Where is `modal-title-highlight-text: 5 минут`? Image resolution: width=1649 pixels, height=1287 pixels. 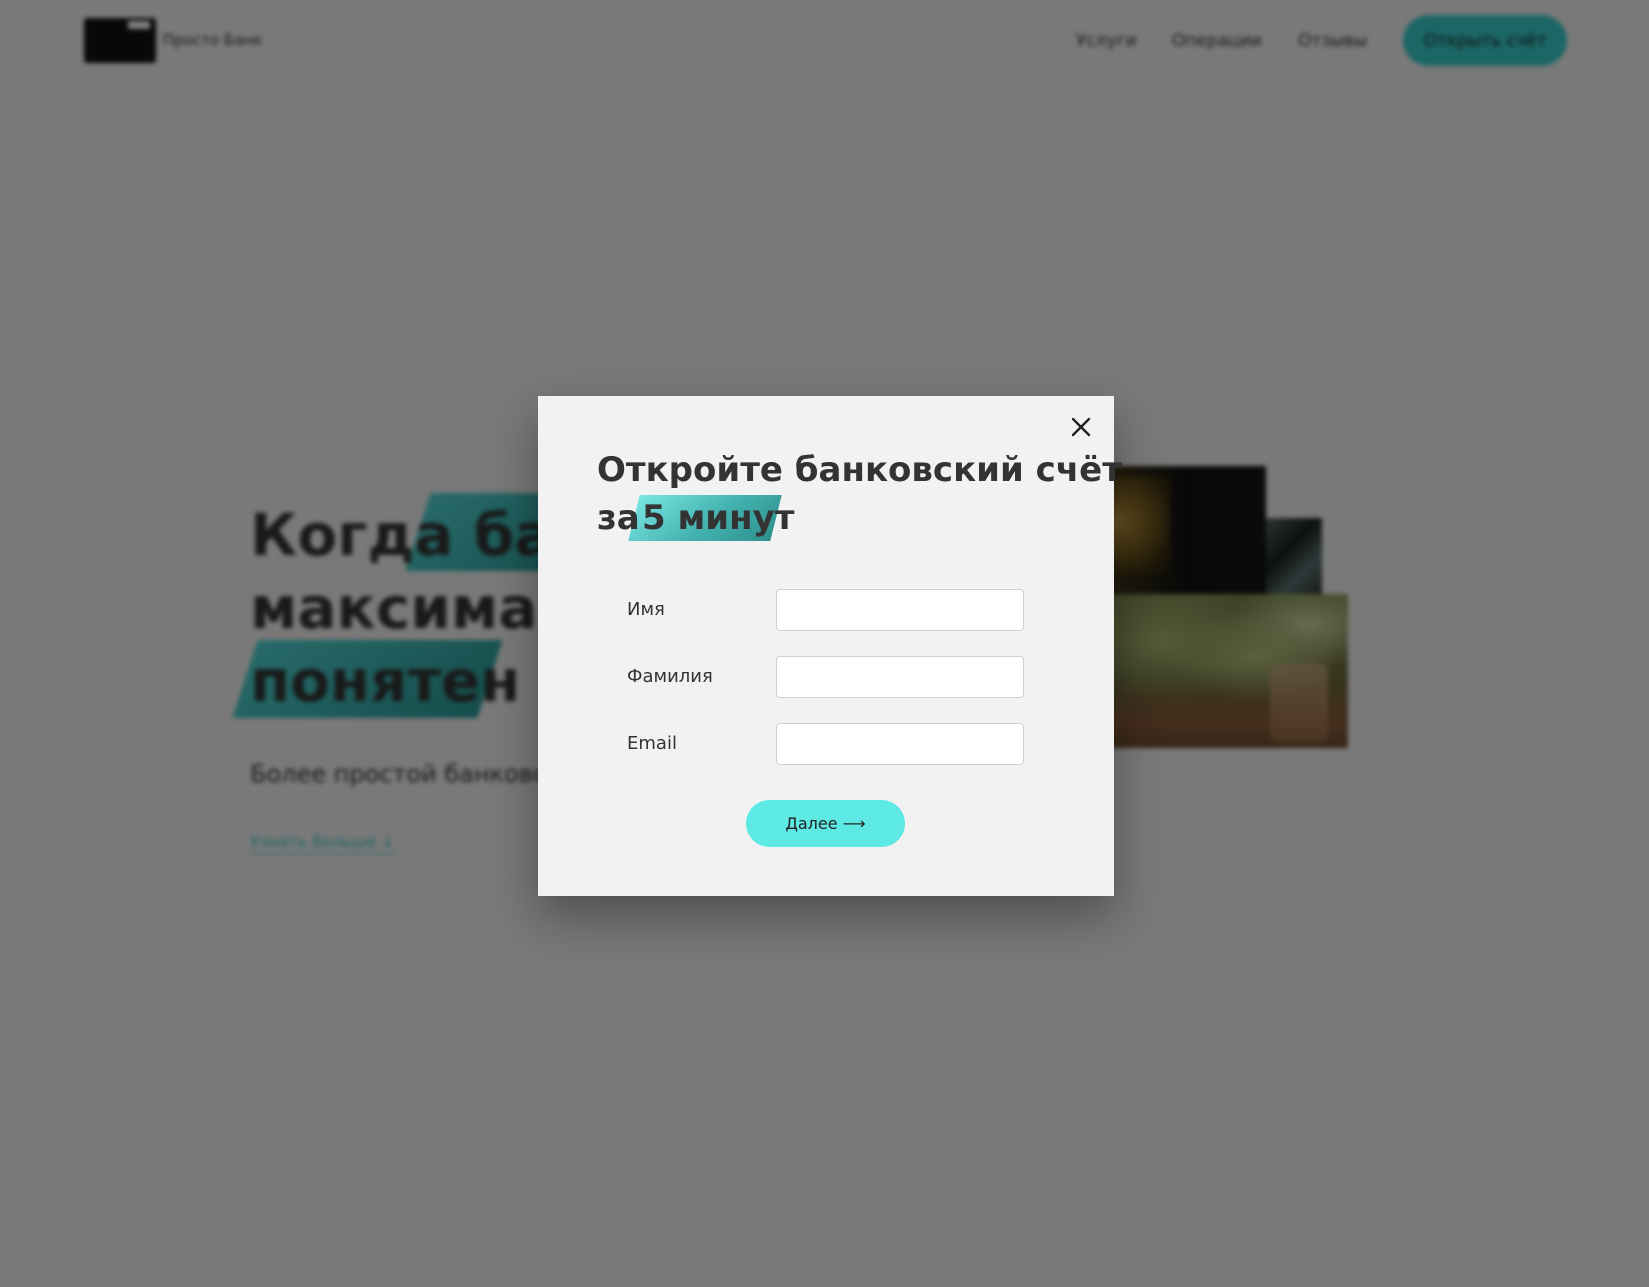 modal-title-highlight-text: 5 минут is located at coordinates (718, 518).